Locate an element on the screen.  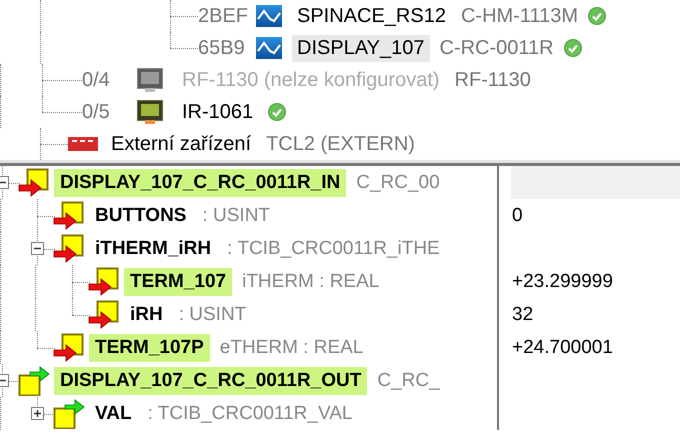
variable-name: TERM_107P is located at coordinates (149, 348).